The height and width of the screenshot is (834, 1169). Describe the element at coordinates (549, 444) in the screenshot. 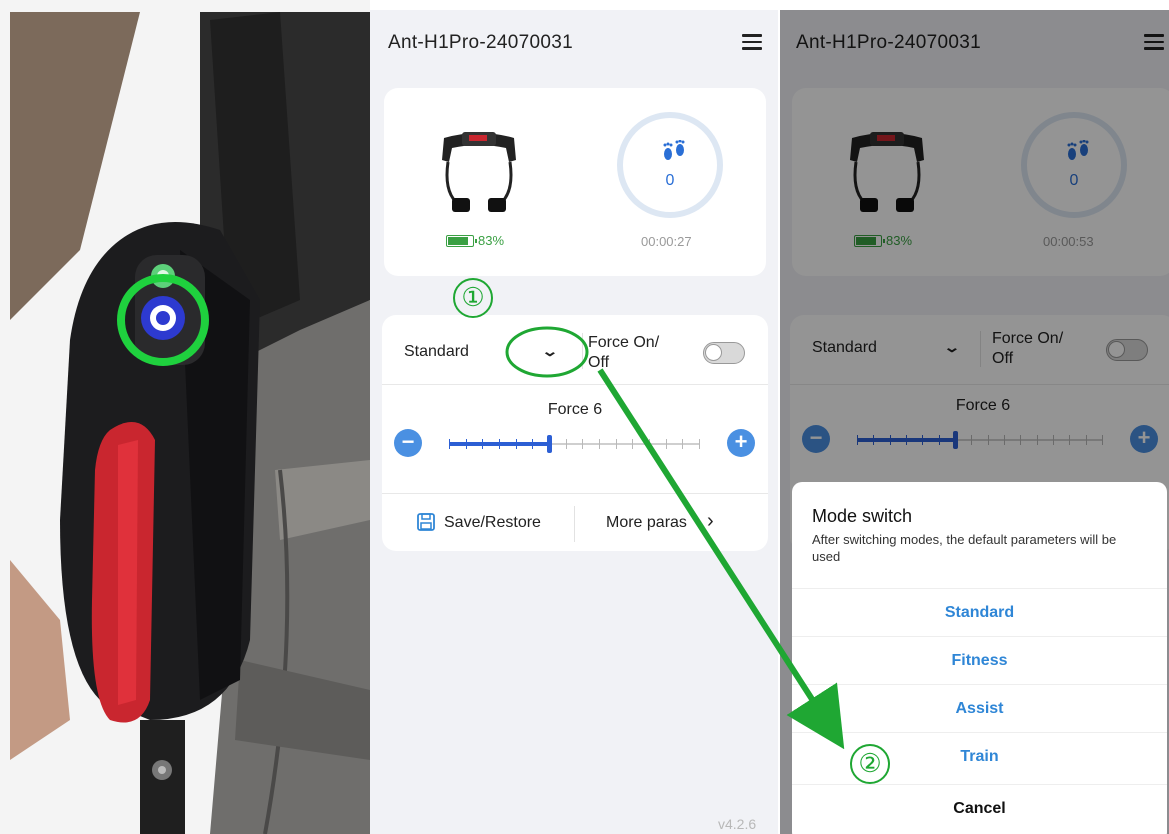

I see `slider-thumb` at that location.